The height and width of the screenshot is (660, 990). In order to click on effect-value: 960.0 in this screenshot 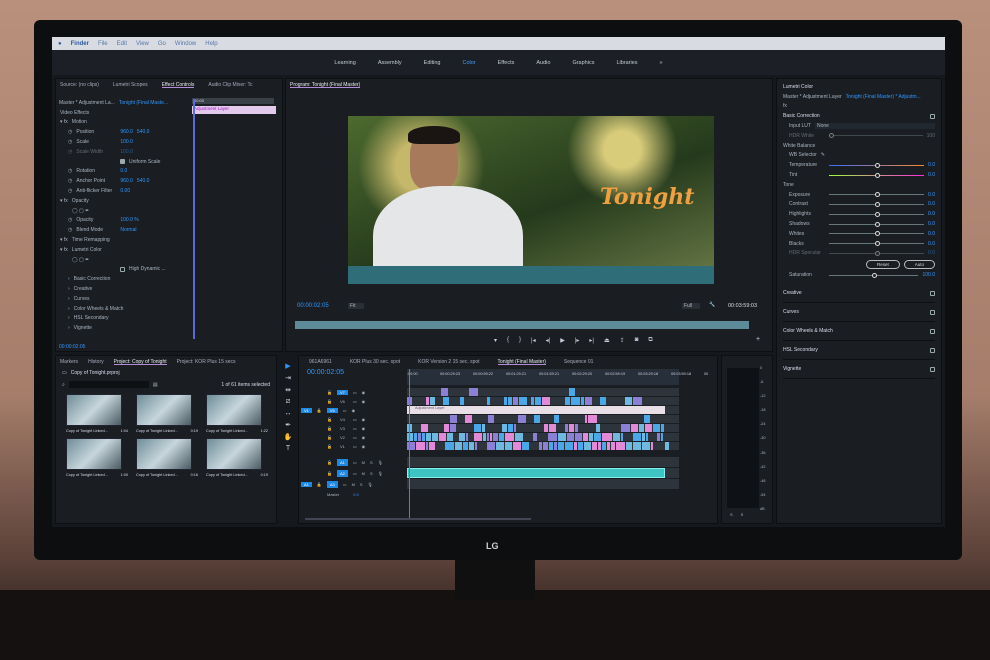, I will do `click(126, 181)`.